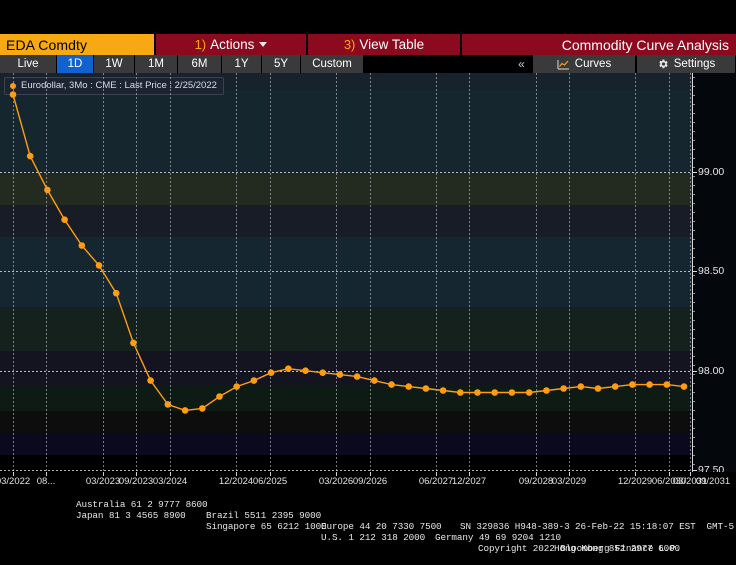 The image size is (736, 565). Describe the element at coordinates (332, 64) in the screenshot. I see `range-button-custom: Custom` at that location.